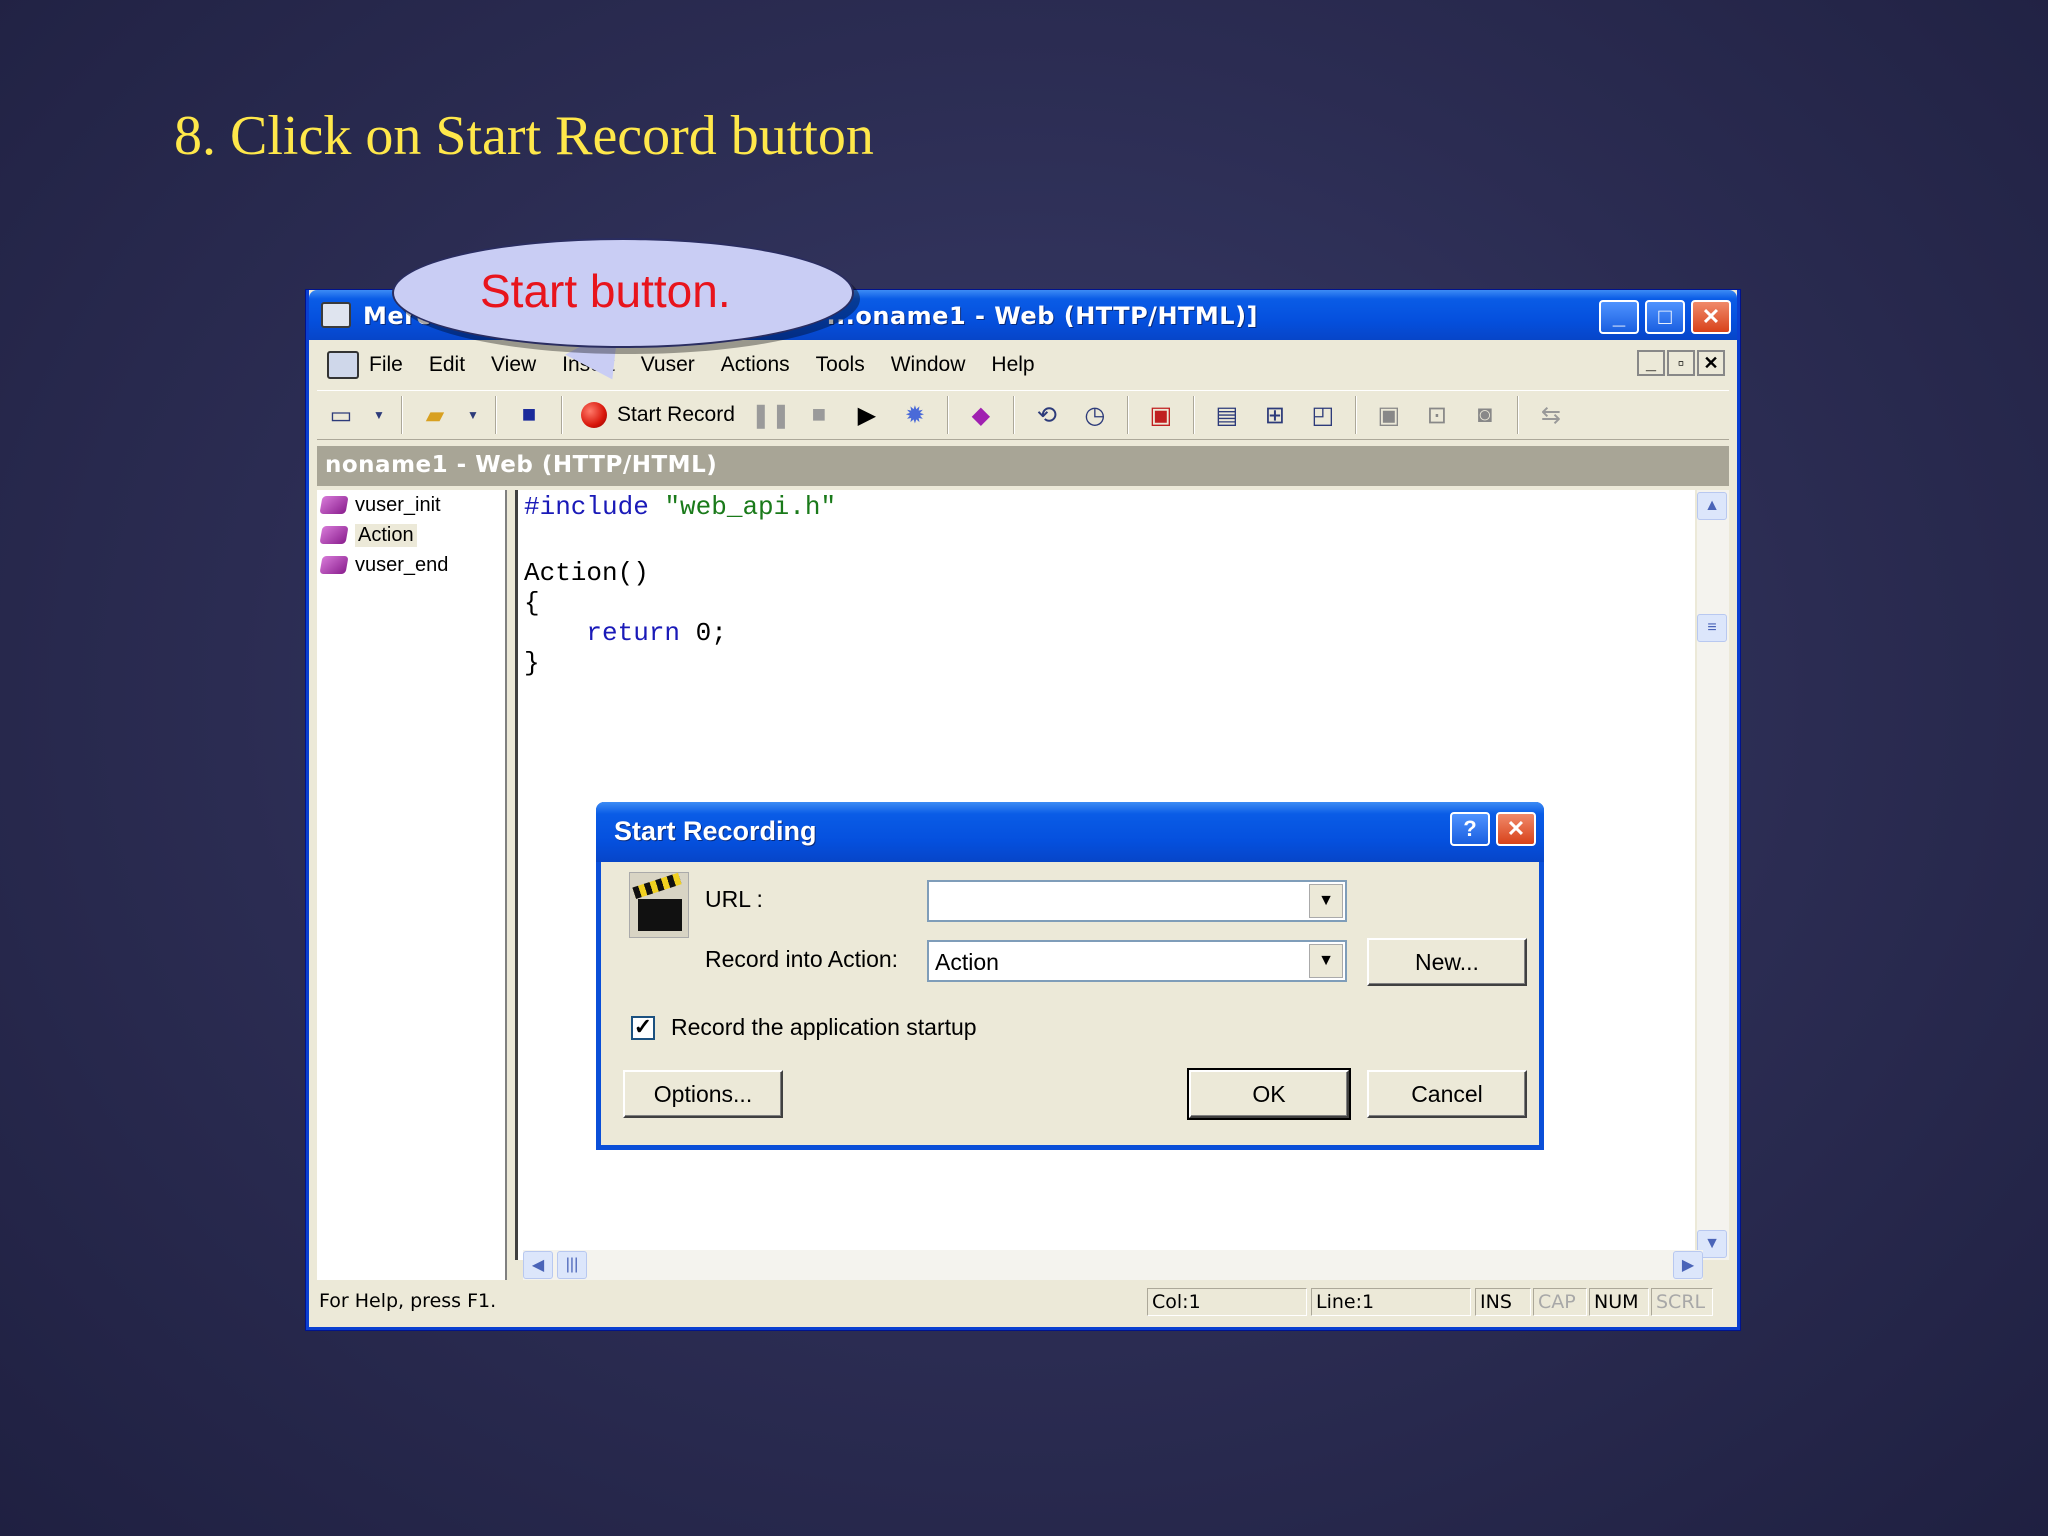 This screenshot has height=1536, width=2048. What do you see at coordinates (668, 365) in the screenshot?
I see `menu-vuser: Vuser` at bounding box center [668, 365].